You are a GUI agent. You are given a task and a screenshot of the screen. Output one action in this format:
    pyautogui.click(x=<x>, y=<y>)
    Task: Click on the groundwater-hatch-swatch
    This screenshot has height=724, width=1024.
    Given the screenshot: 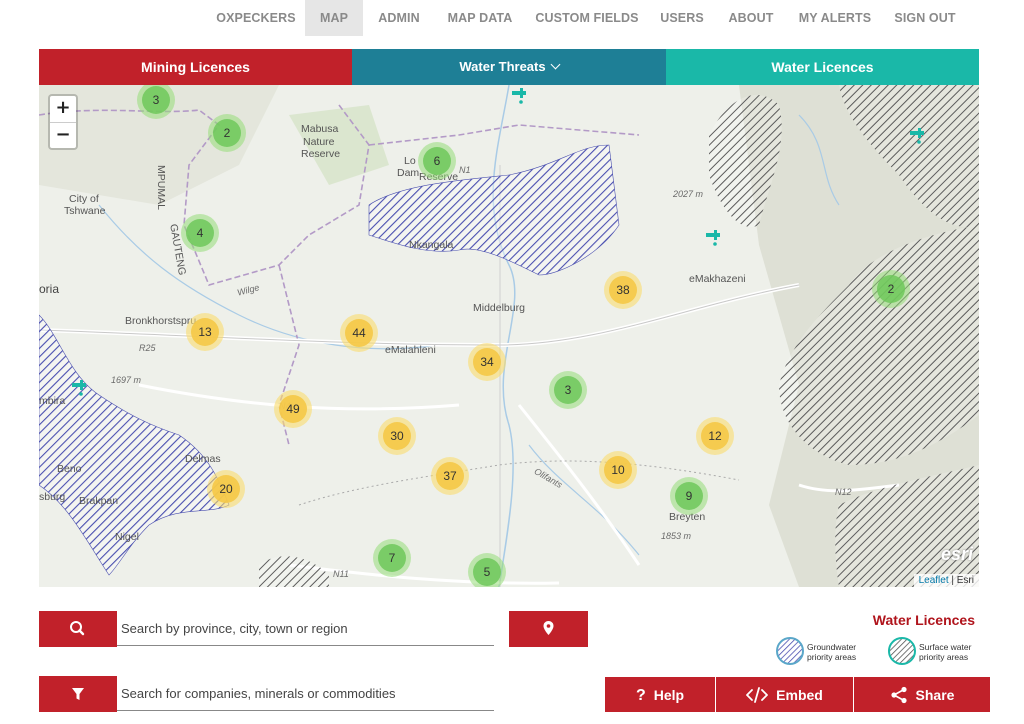 What is the action you would take?
    pyautogui.click(x=790, y=651)
    